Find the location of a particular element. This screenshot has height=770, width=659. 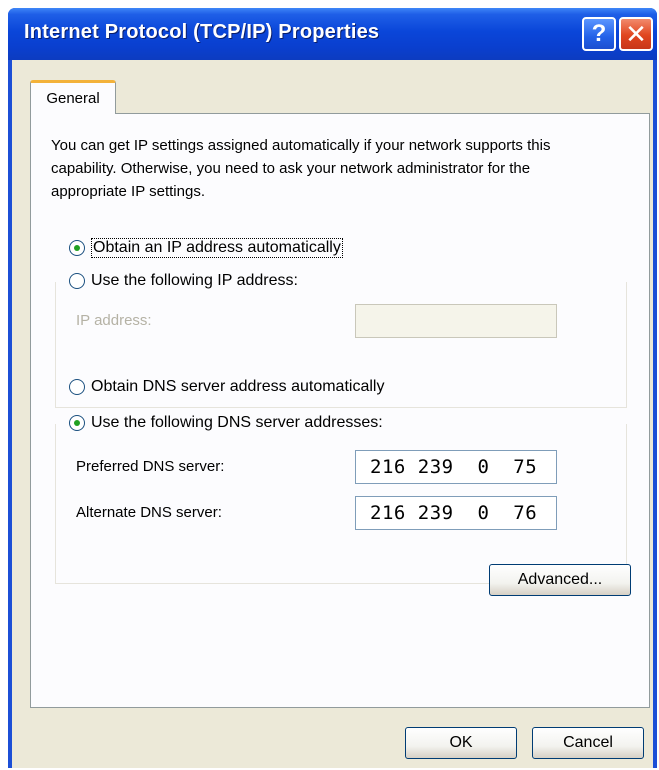

radio-button-selected is located at coordinates (77, 248).